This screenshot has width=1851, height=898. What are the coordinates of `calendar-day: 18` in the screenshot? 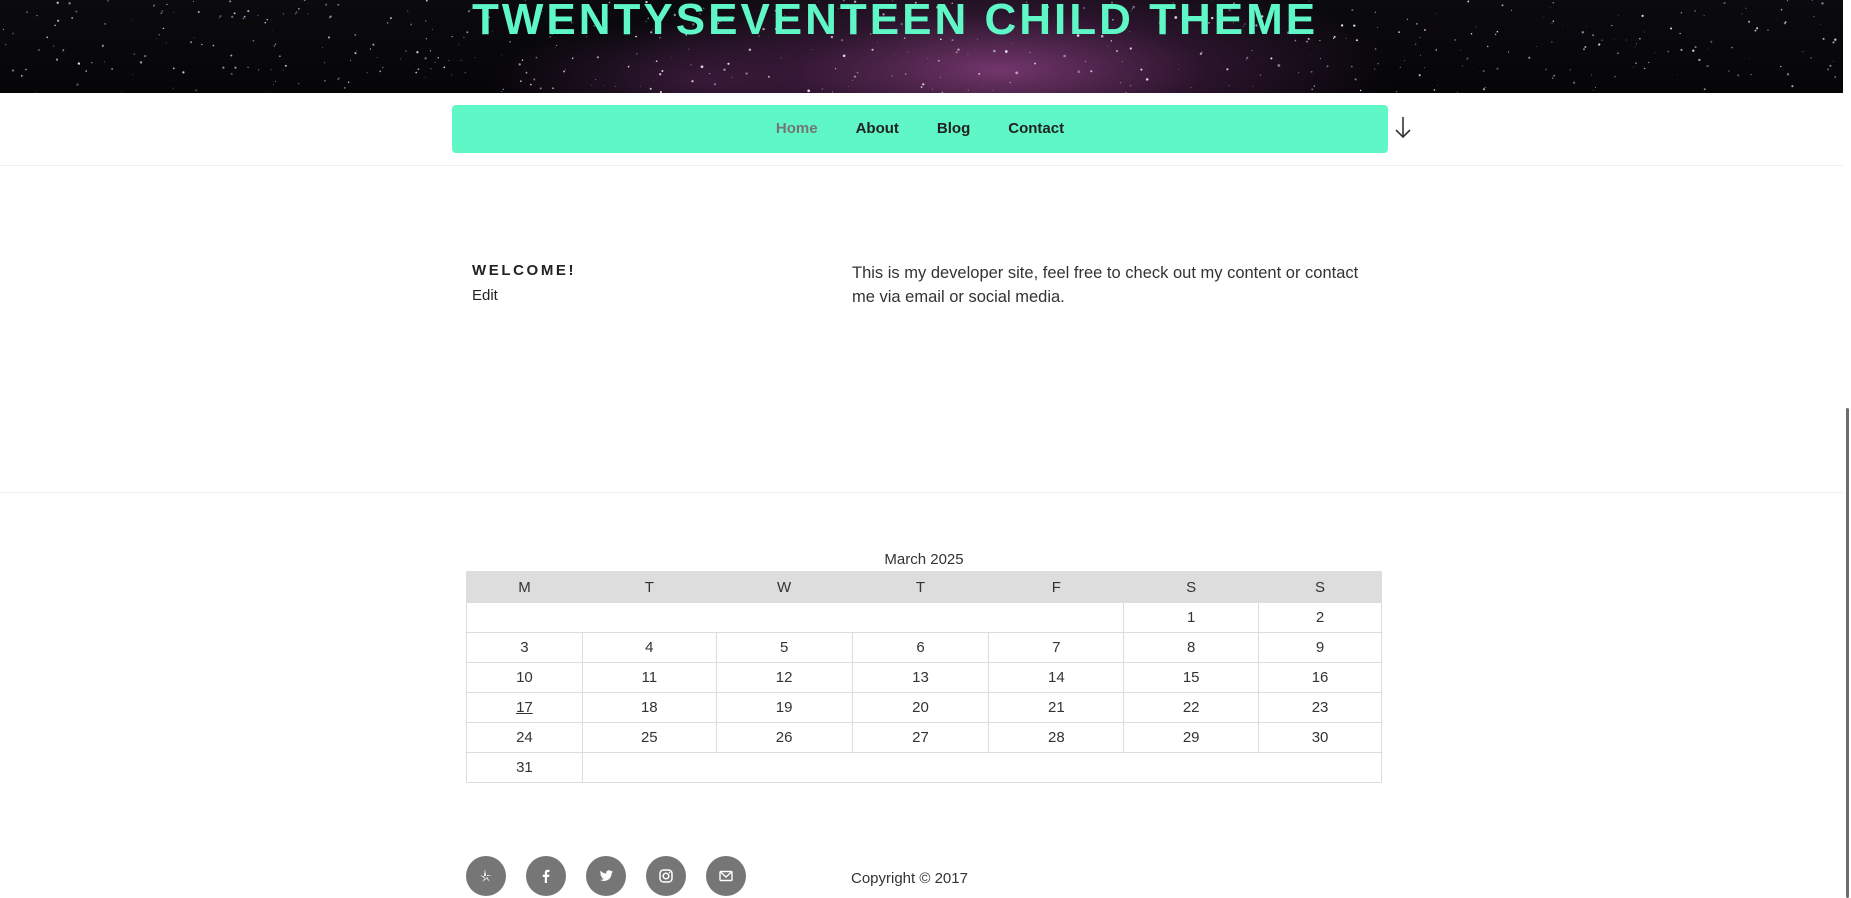 It's located at (649, 707).